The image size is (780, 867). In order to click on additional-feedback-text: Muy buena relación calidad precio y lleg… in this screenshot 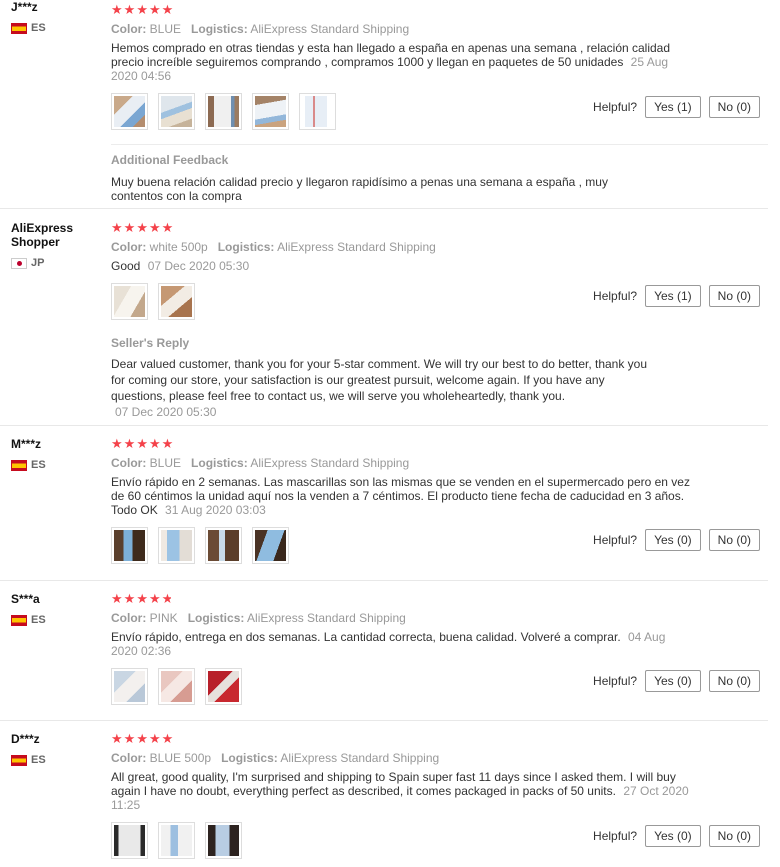, I will do `click(359, 189)`.